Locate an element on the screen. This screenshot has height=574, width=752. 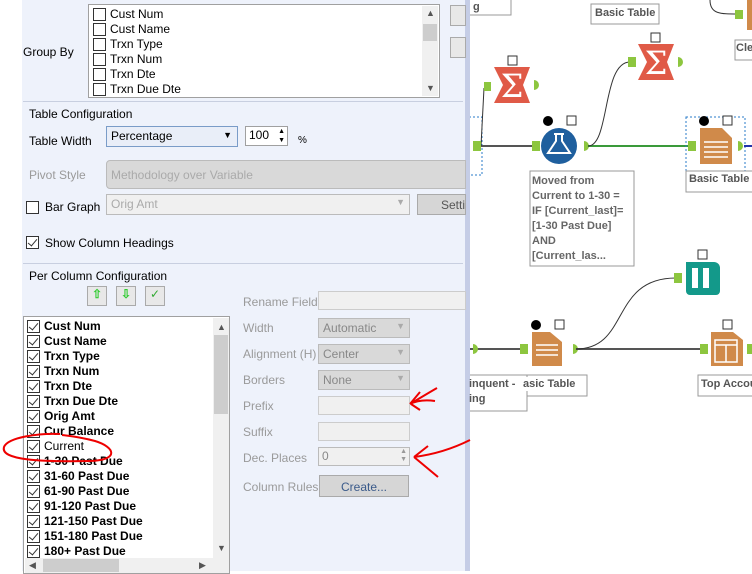
suffix-input is located at coordinates (364, 431).